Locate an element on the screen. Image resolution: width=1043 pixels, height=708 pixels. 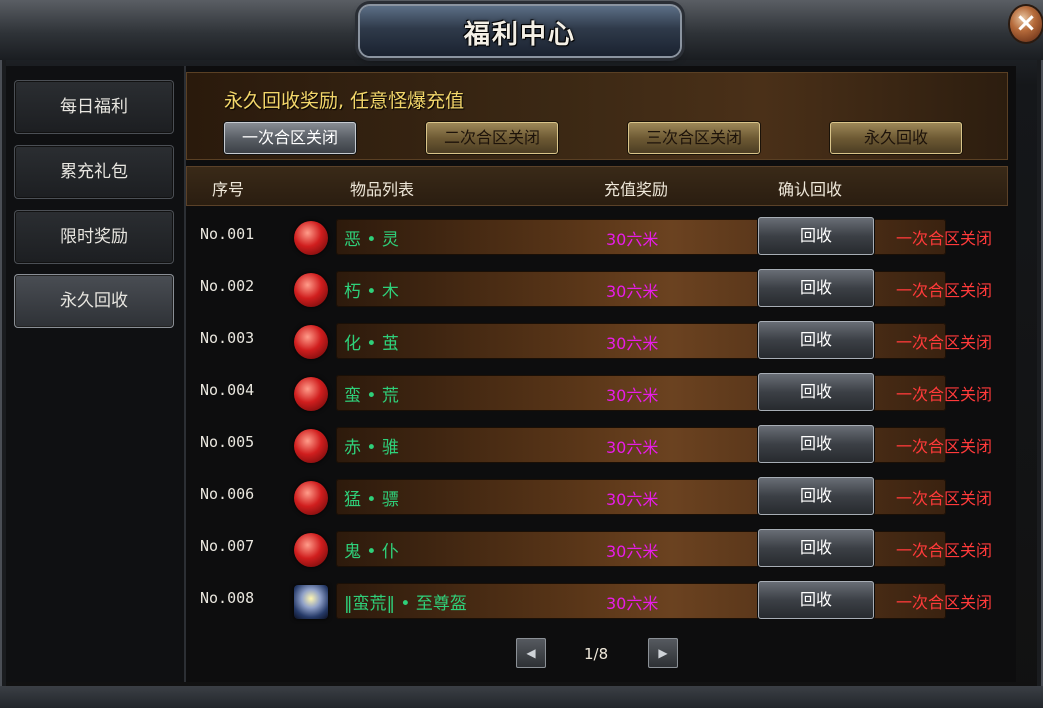
tab-first-merge: 一次合区关闭 is located at coordinates (290, 138).